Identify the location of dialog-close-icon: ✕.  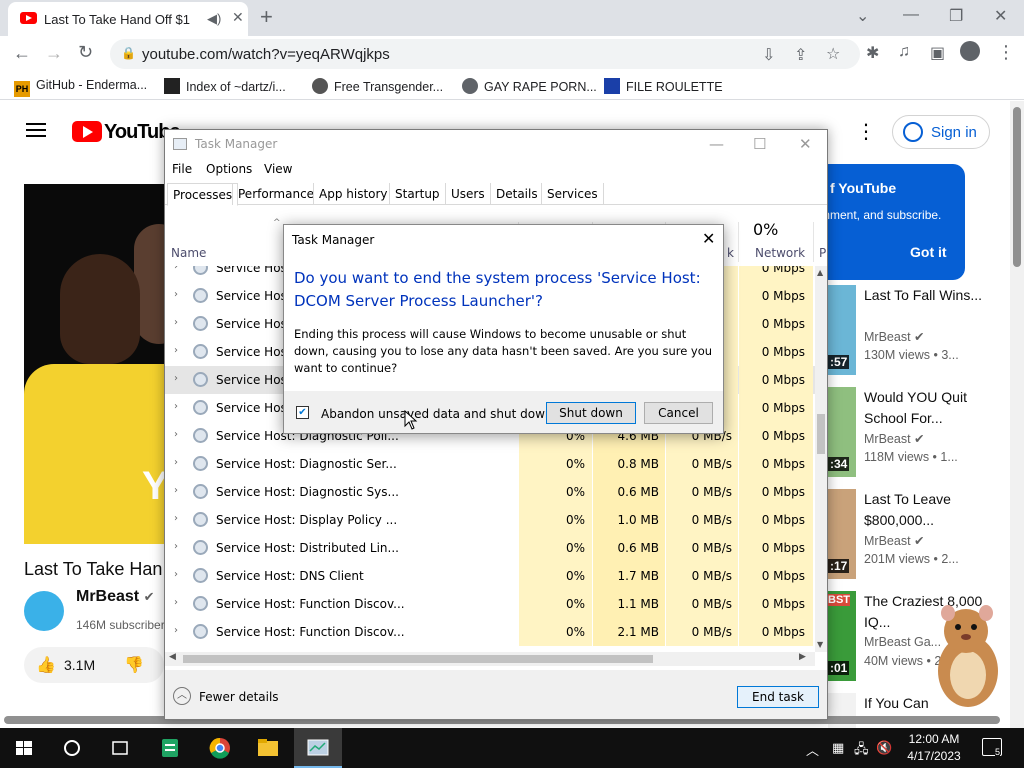
(708, 238).